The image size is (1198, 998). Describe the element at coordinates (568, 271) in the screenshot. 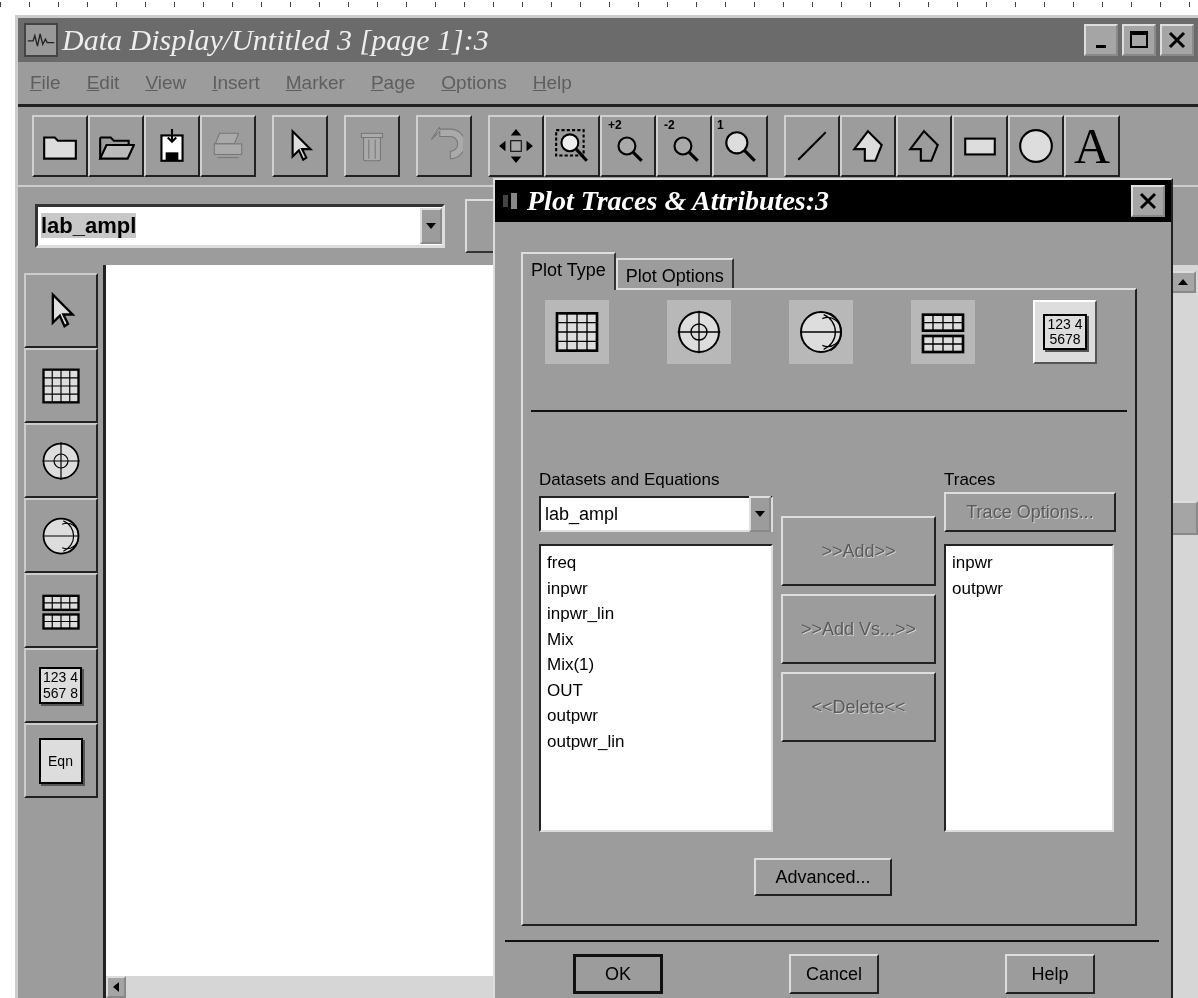

I see `tab: Plot Type` at that location.